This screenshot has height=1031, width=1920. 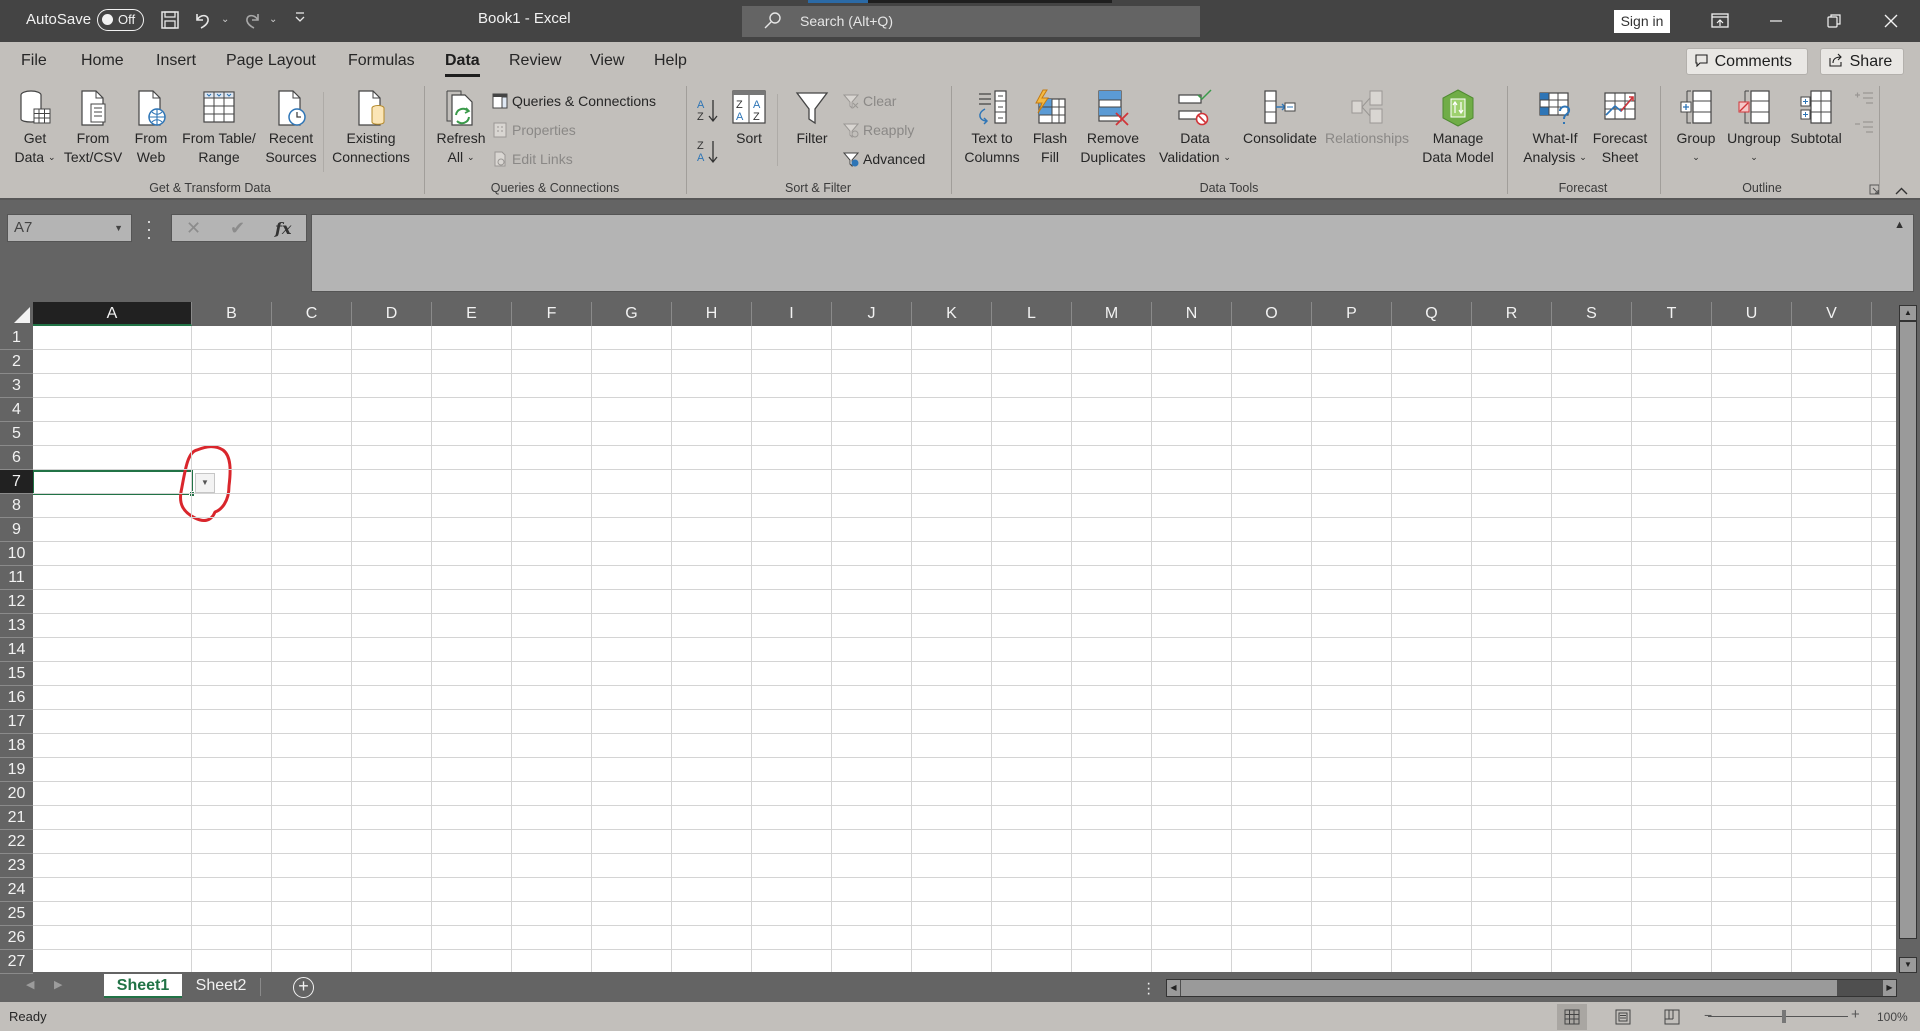 What do you see at coordinates (1908, 630) in the screenshot?
I see `vertical-scroll-thumb` at bounding box center [1908, 630].